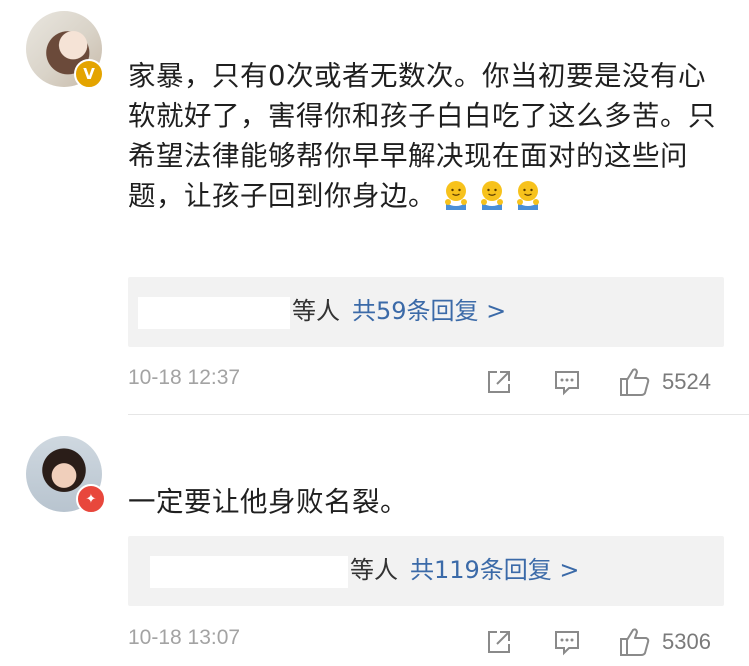 The width and height of the screenshot is (749, 666). I want to click on comment-timestamp: 10-18 12:37, so click(184, 377).